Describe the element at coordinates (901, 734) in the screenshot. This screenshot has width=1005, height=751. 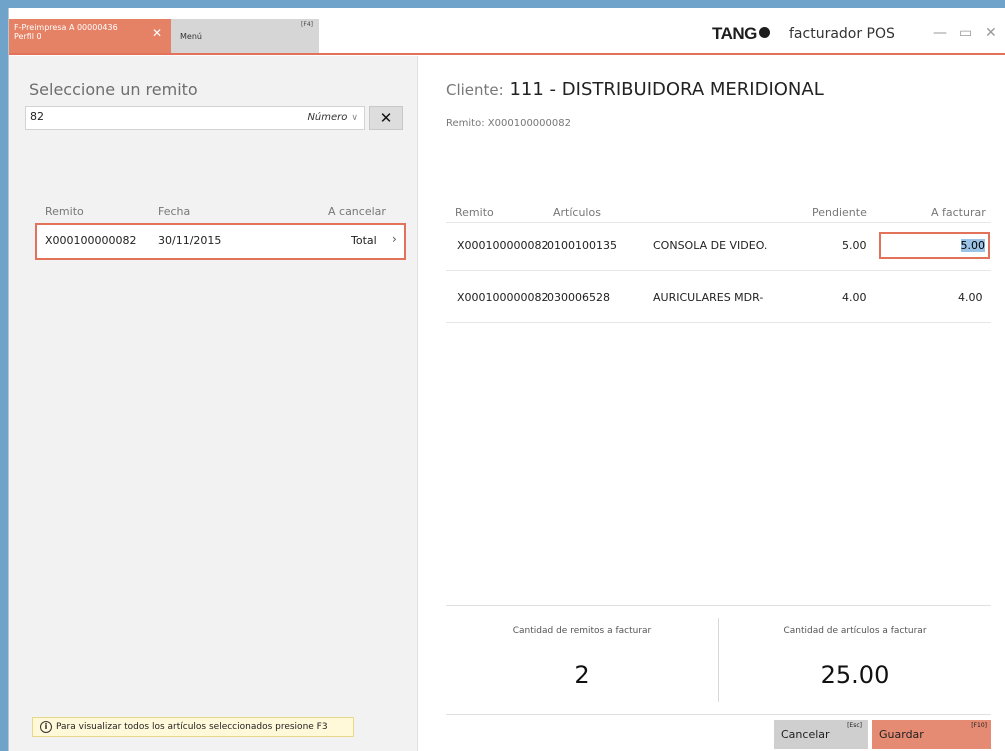
I see `save-button-label: Guardar` at that location.